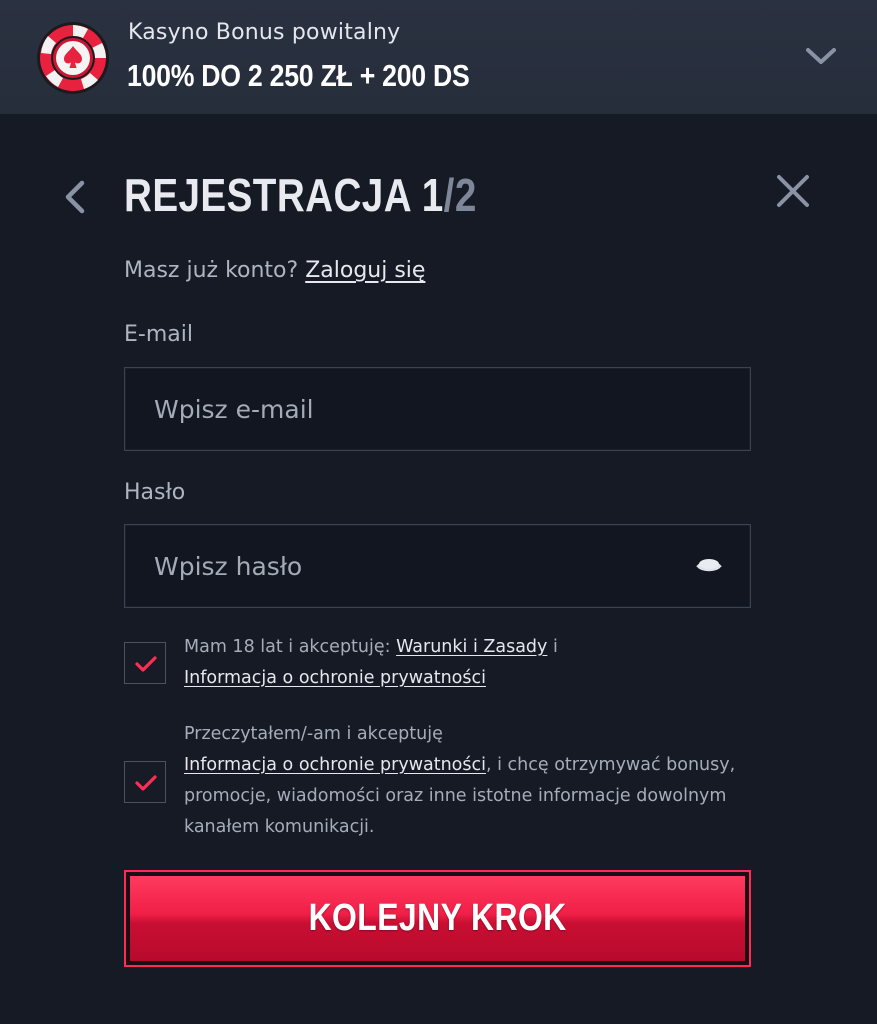 The height and width of the screenshot is (1024, 877). I want to click on poker-chip-icon, so click(73, 58).